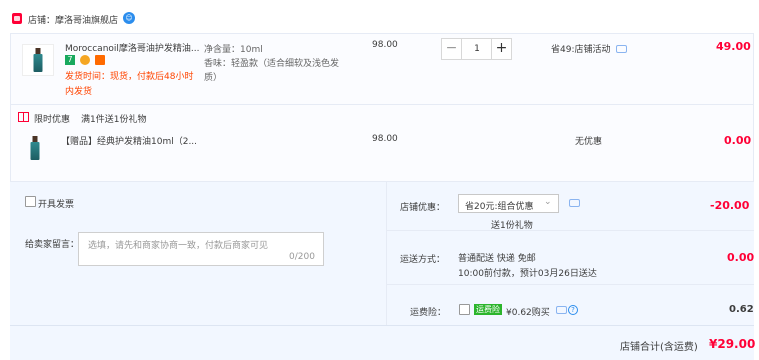  What do you see at coordinates (428, 313) in the screenshot?
I see `insurance-label: 运费险：` at bounding box center [428, 313].